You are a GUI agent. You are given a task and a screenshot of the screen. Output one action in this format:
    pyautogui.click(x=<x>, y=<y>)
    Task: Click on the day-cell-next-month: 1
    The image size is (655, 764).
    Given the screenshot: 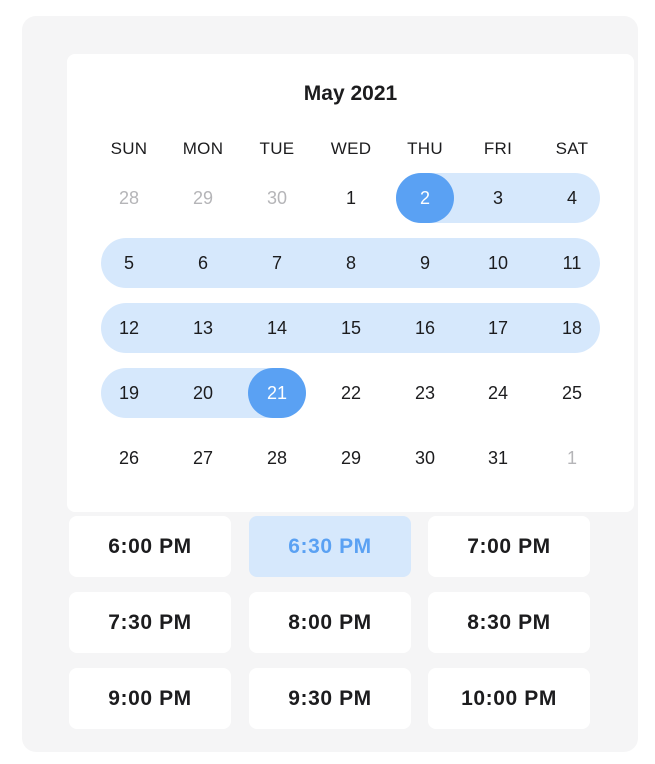 What is the action you would take?
    pyautogui.click(x=572, y=458)
    